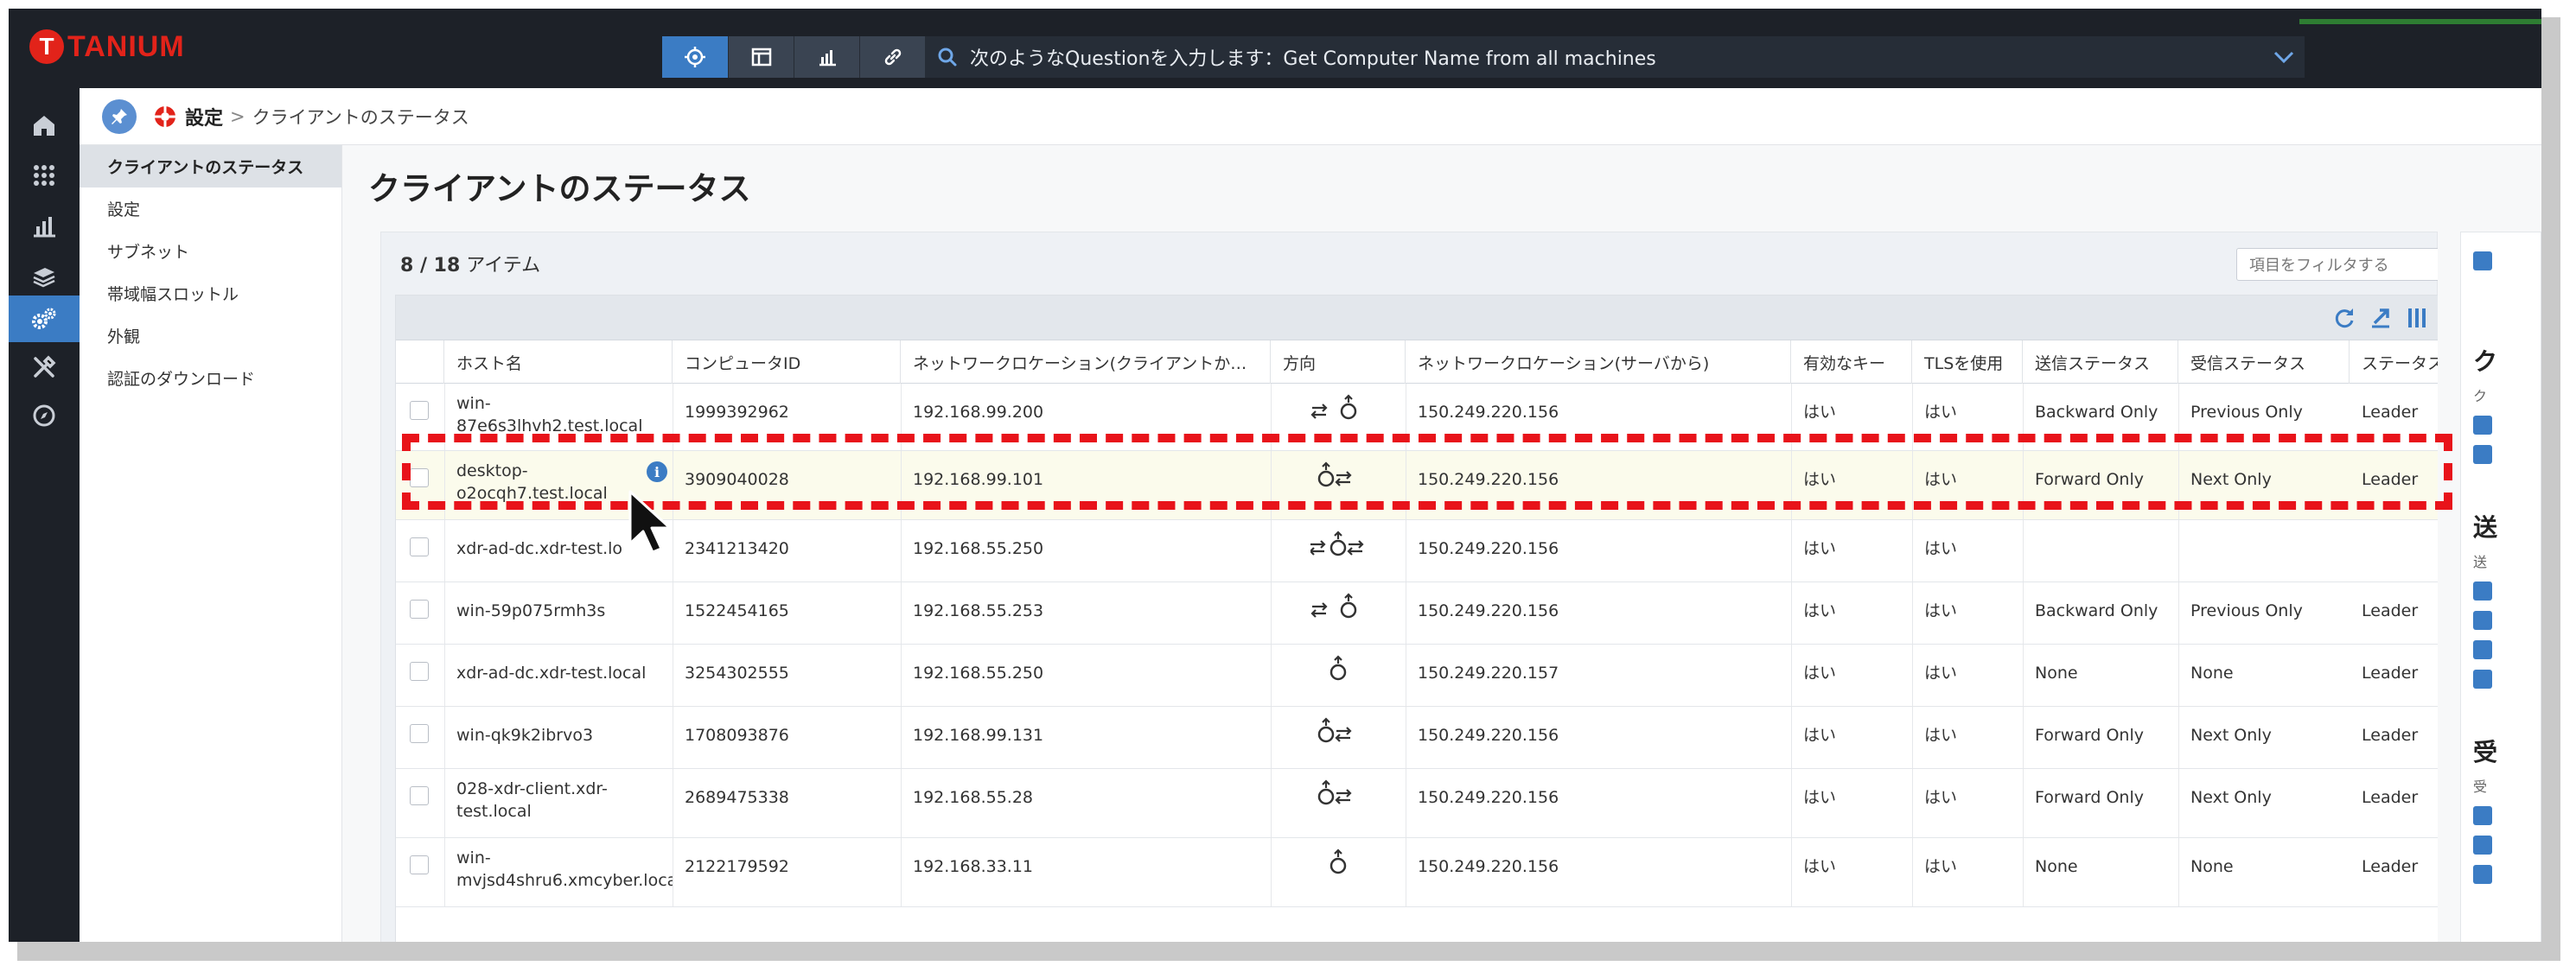 This screenshot has height=966, width=2576. What do you see at coordinates (1967, 362) in the screenshot?
I see `column-header-tls: TLSを使用` at bounding box center [1967, 362].